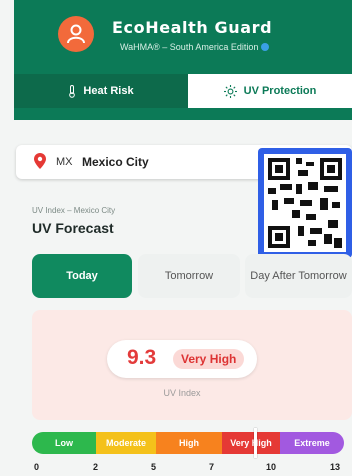 The height and width of the screenshot is (476, 352). What do you see at coordinates (40, 163) in the screenshot?
I see `location-pin-icon` at bounding box center [40, 163].